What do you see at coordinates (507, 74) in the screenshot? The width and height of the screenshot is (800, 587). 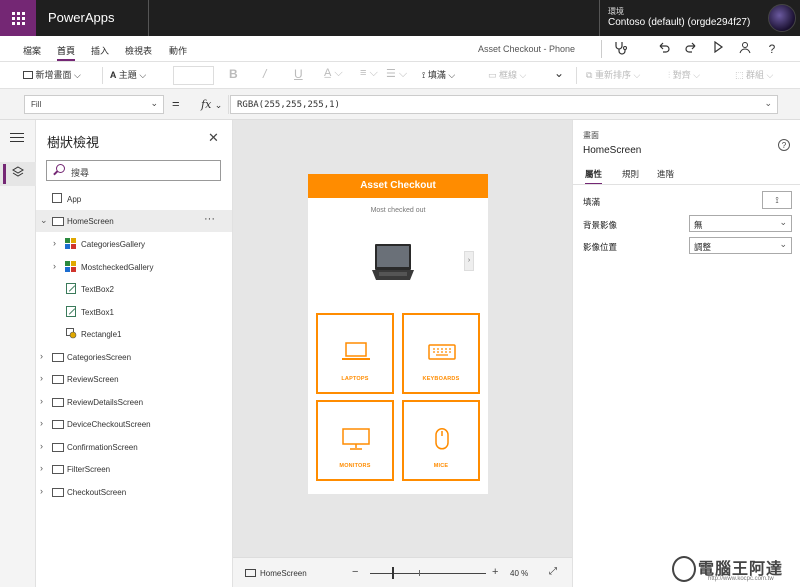 I see `border-button: ▭ 框線 ⌵` at bounding box center [507, 74].